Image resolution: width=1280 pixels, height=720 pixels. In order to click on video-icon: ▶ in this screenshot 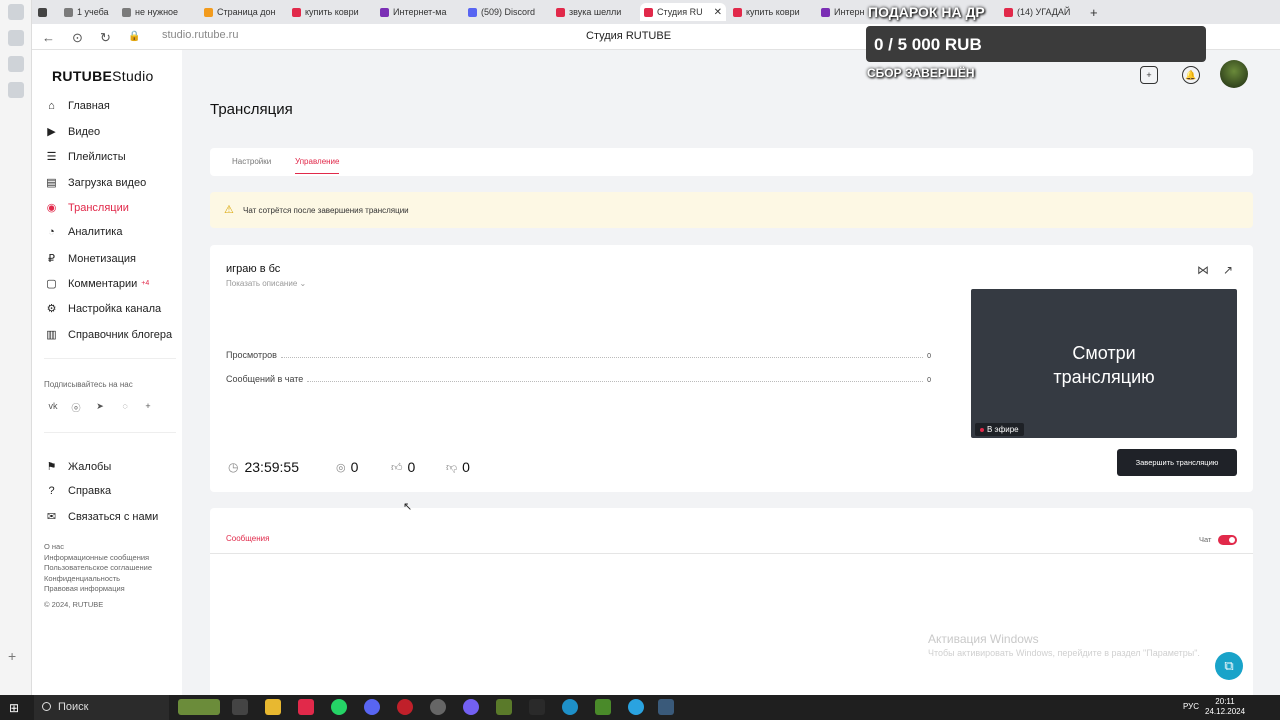, I will do `click(51, 132)`.